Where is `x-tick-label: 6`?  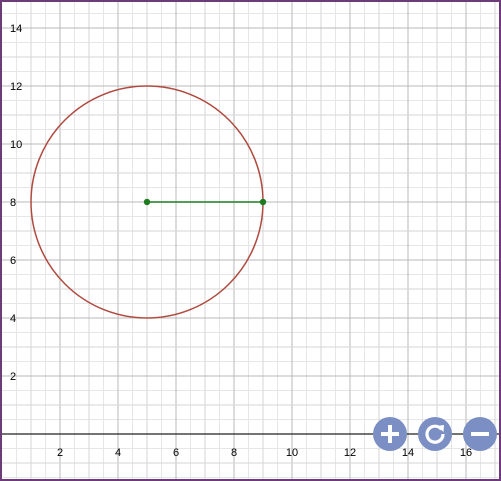 x-tick-label: 6 is located at coordinates (176, 453).